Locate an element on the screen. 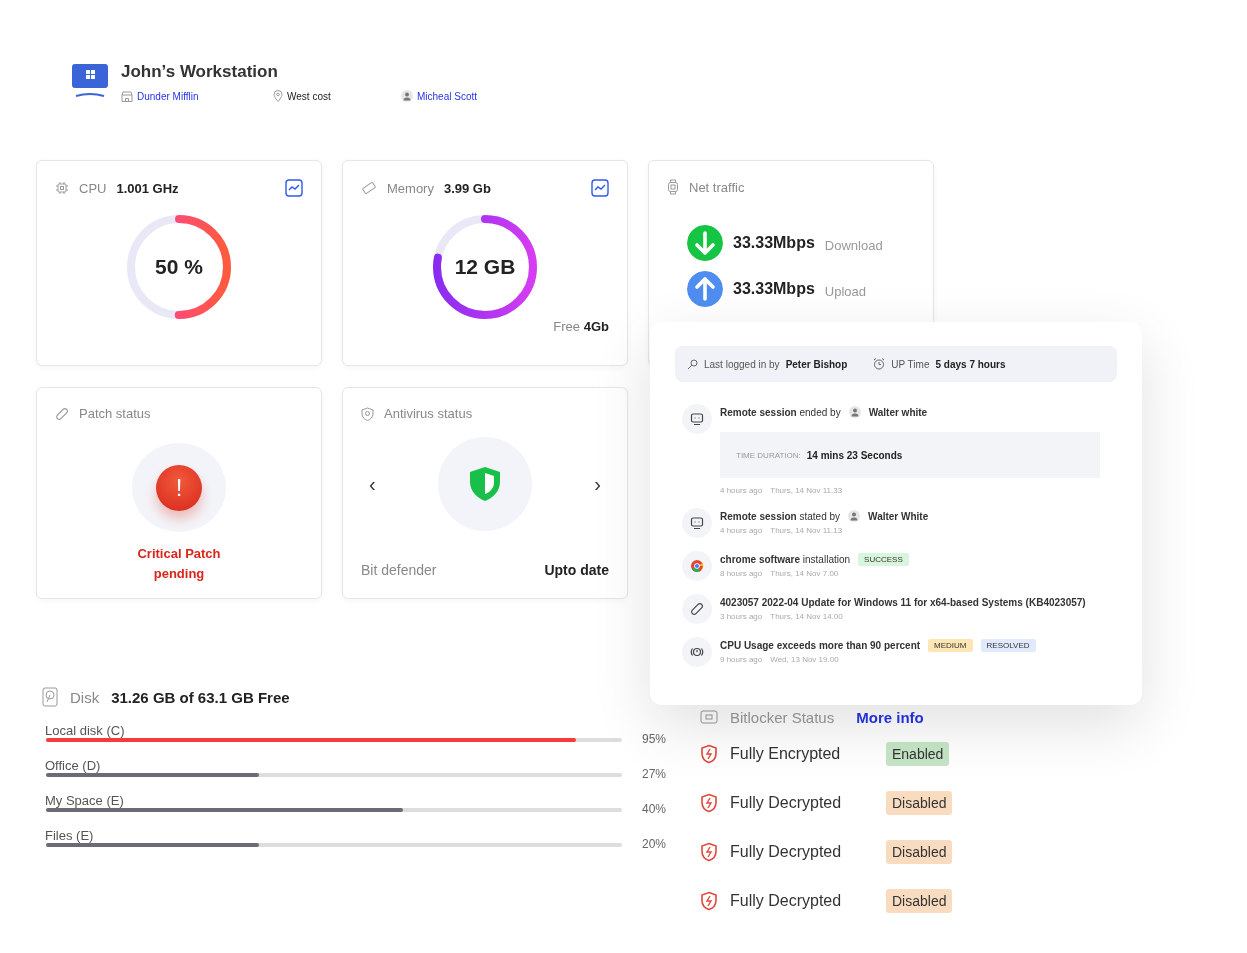  gauge-value: 50 % is located at coordinates (179, 267).